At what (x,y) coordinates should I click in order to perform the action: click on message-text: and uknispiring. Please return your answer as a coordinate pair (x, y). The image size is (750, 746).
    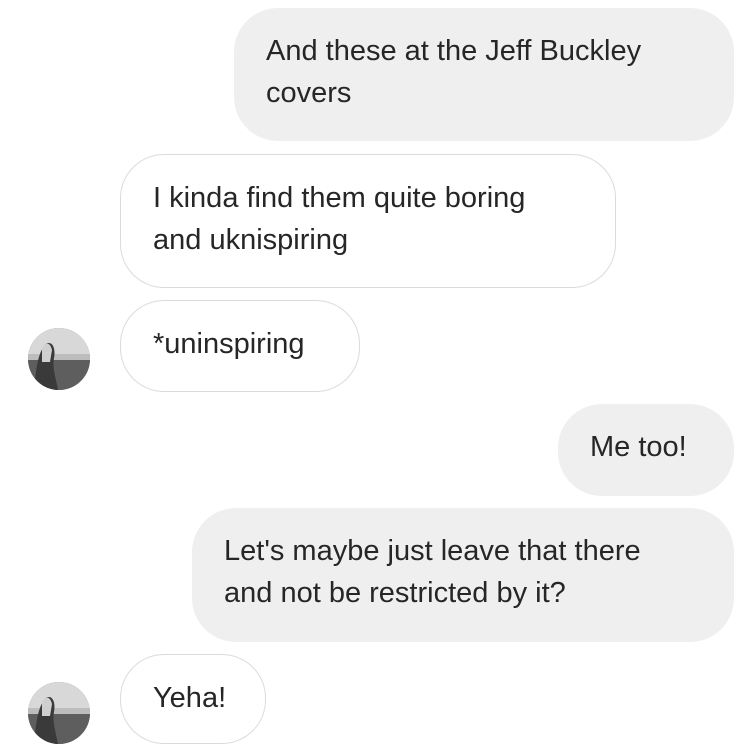
    Looking at the image, I should click on (251, 240).